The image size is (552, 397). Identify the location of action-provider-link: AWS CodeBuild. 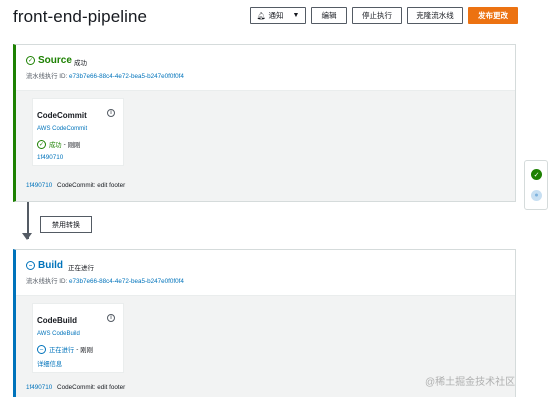
(58, 334).